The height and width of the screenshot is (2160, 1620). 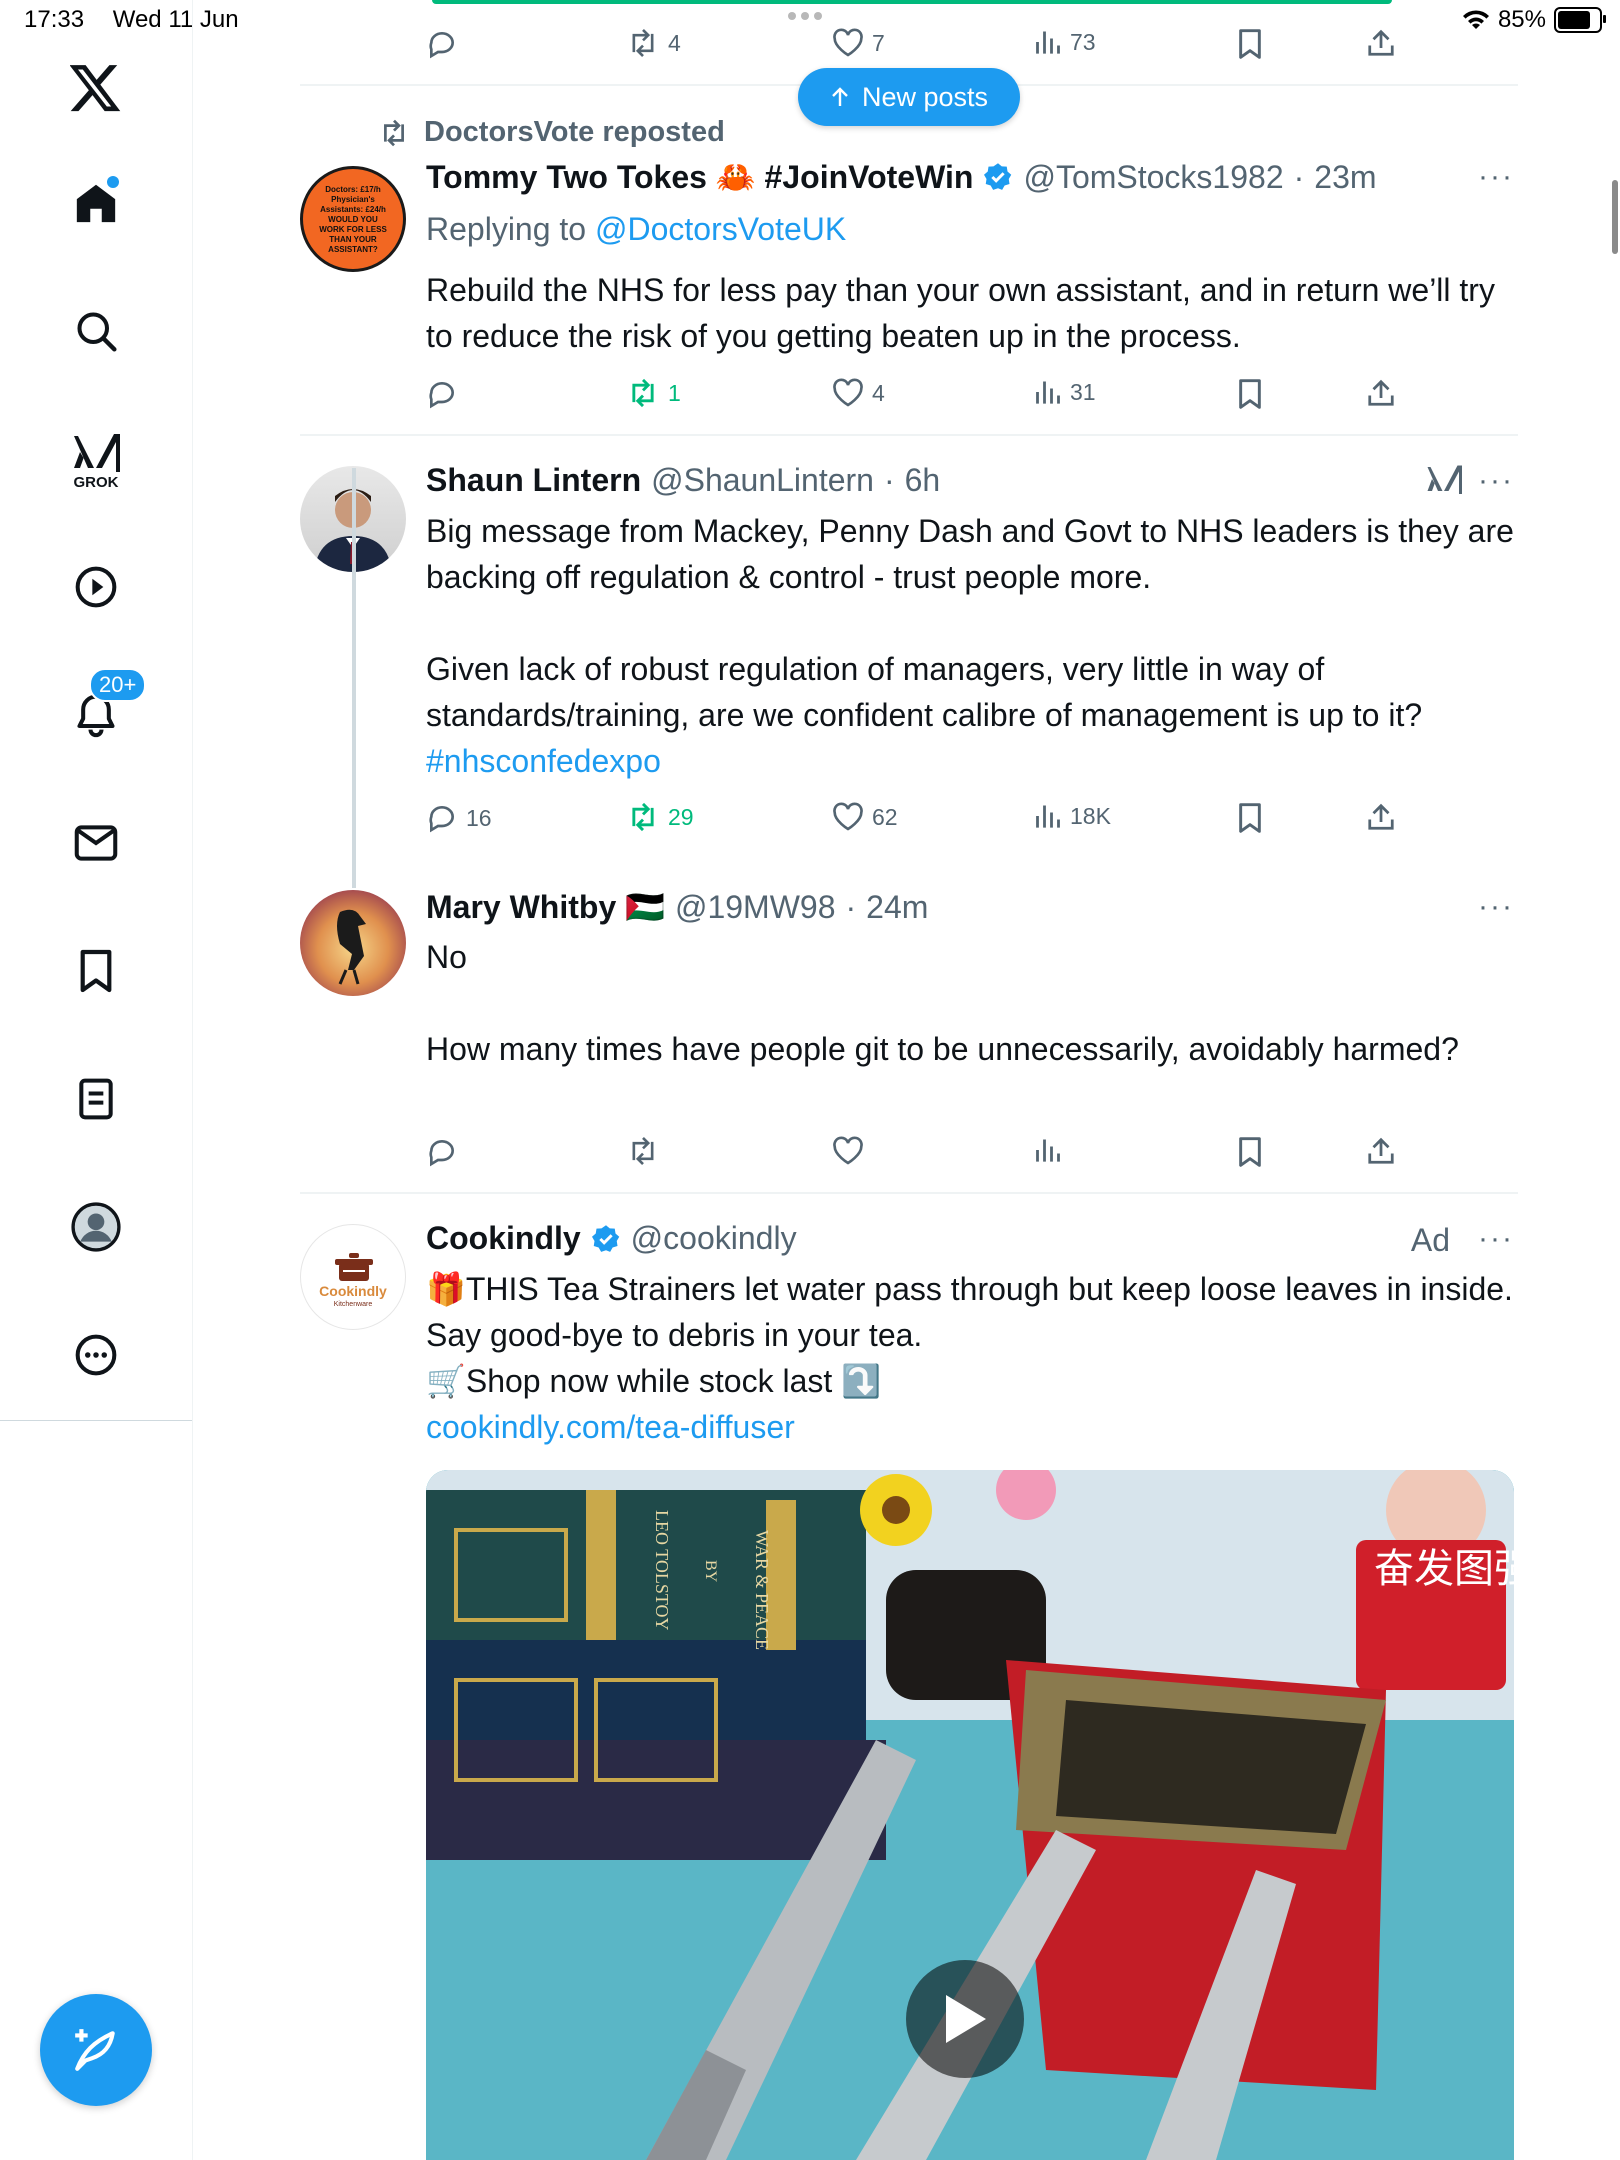 What do you see at coordinates (1065, 392) in the screenshot?
I see `views-button: 31` at bounding box center [1065, 392].